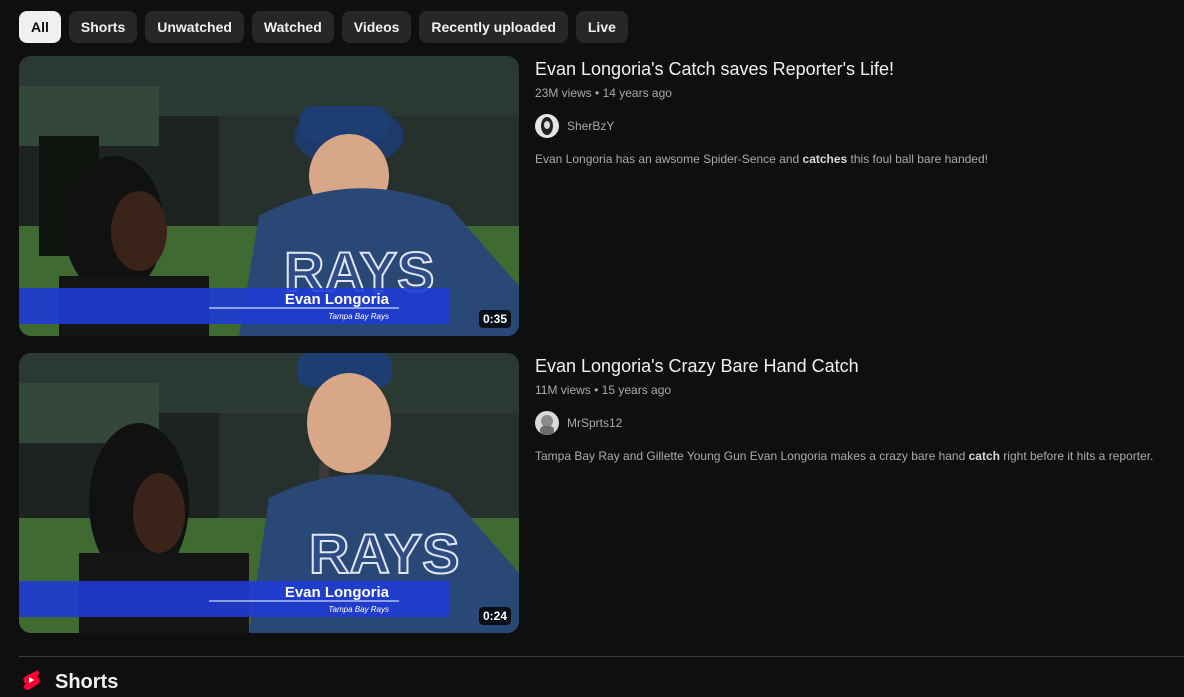 Image resolution: width=1184 pixels, height=697 pixels. What do you see at coordinates (31, 682) in the screenshot?
I see `shorts-icon` at bounding box center [31, 682].